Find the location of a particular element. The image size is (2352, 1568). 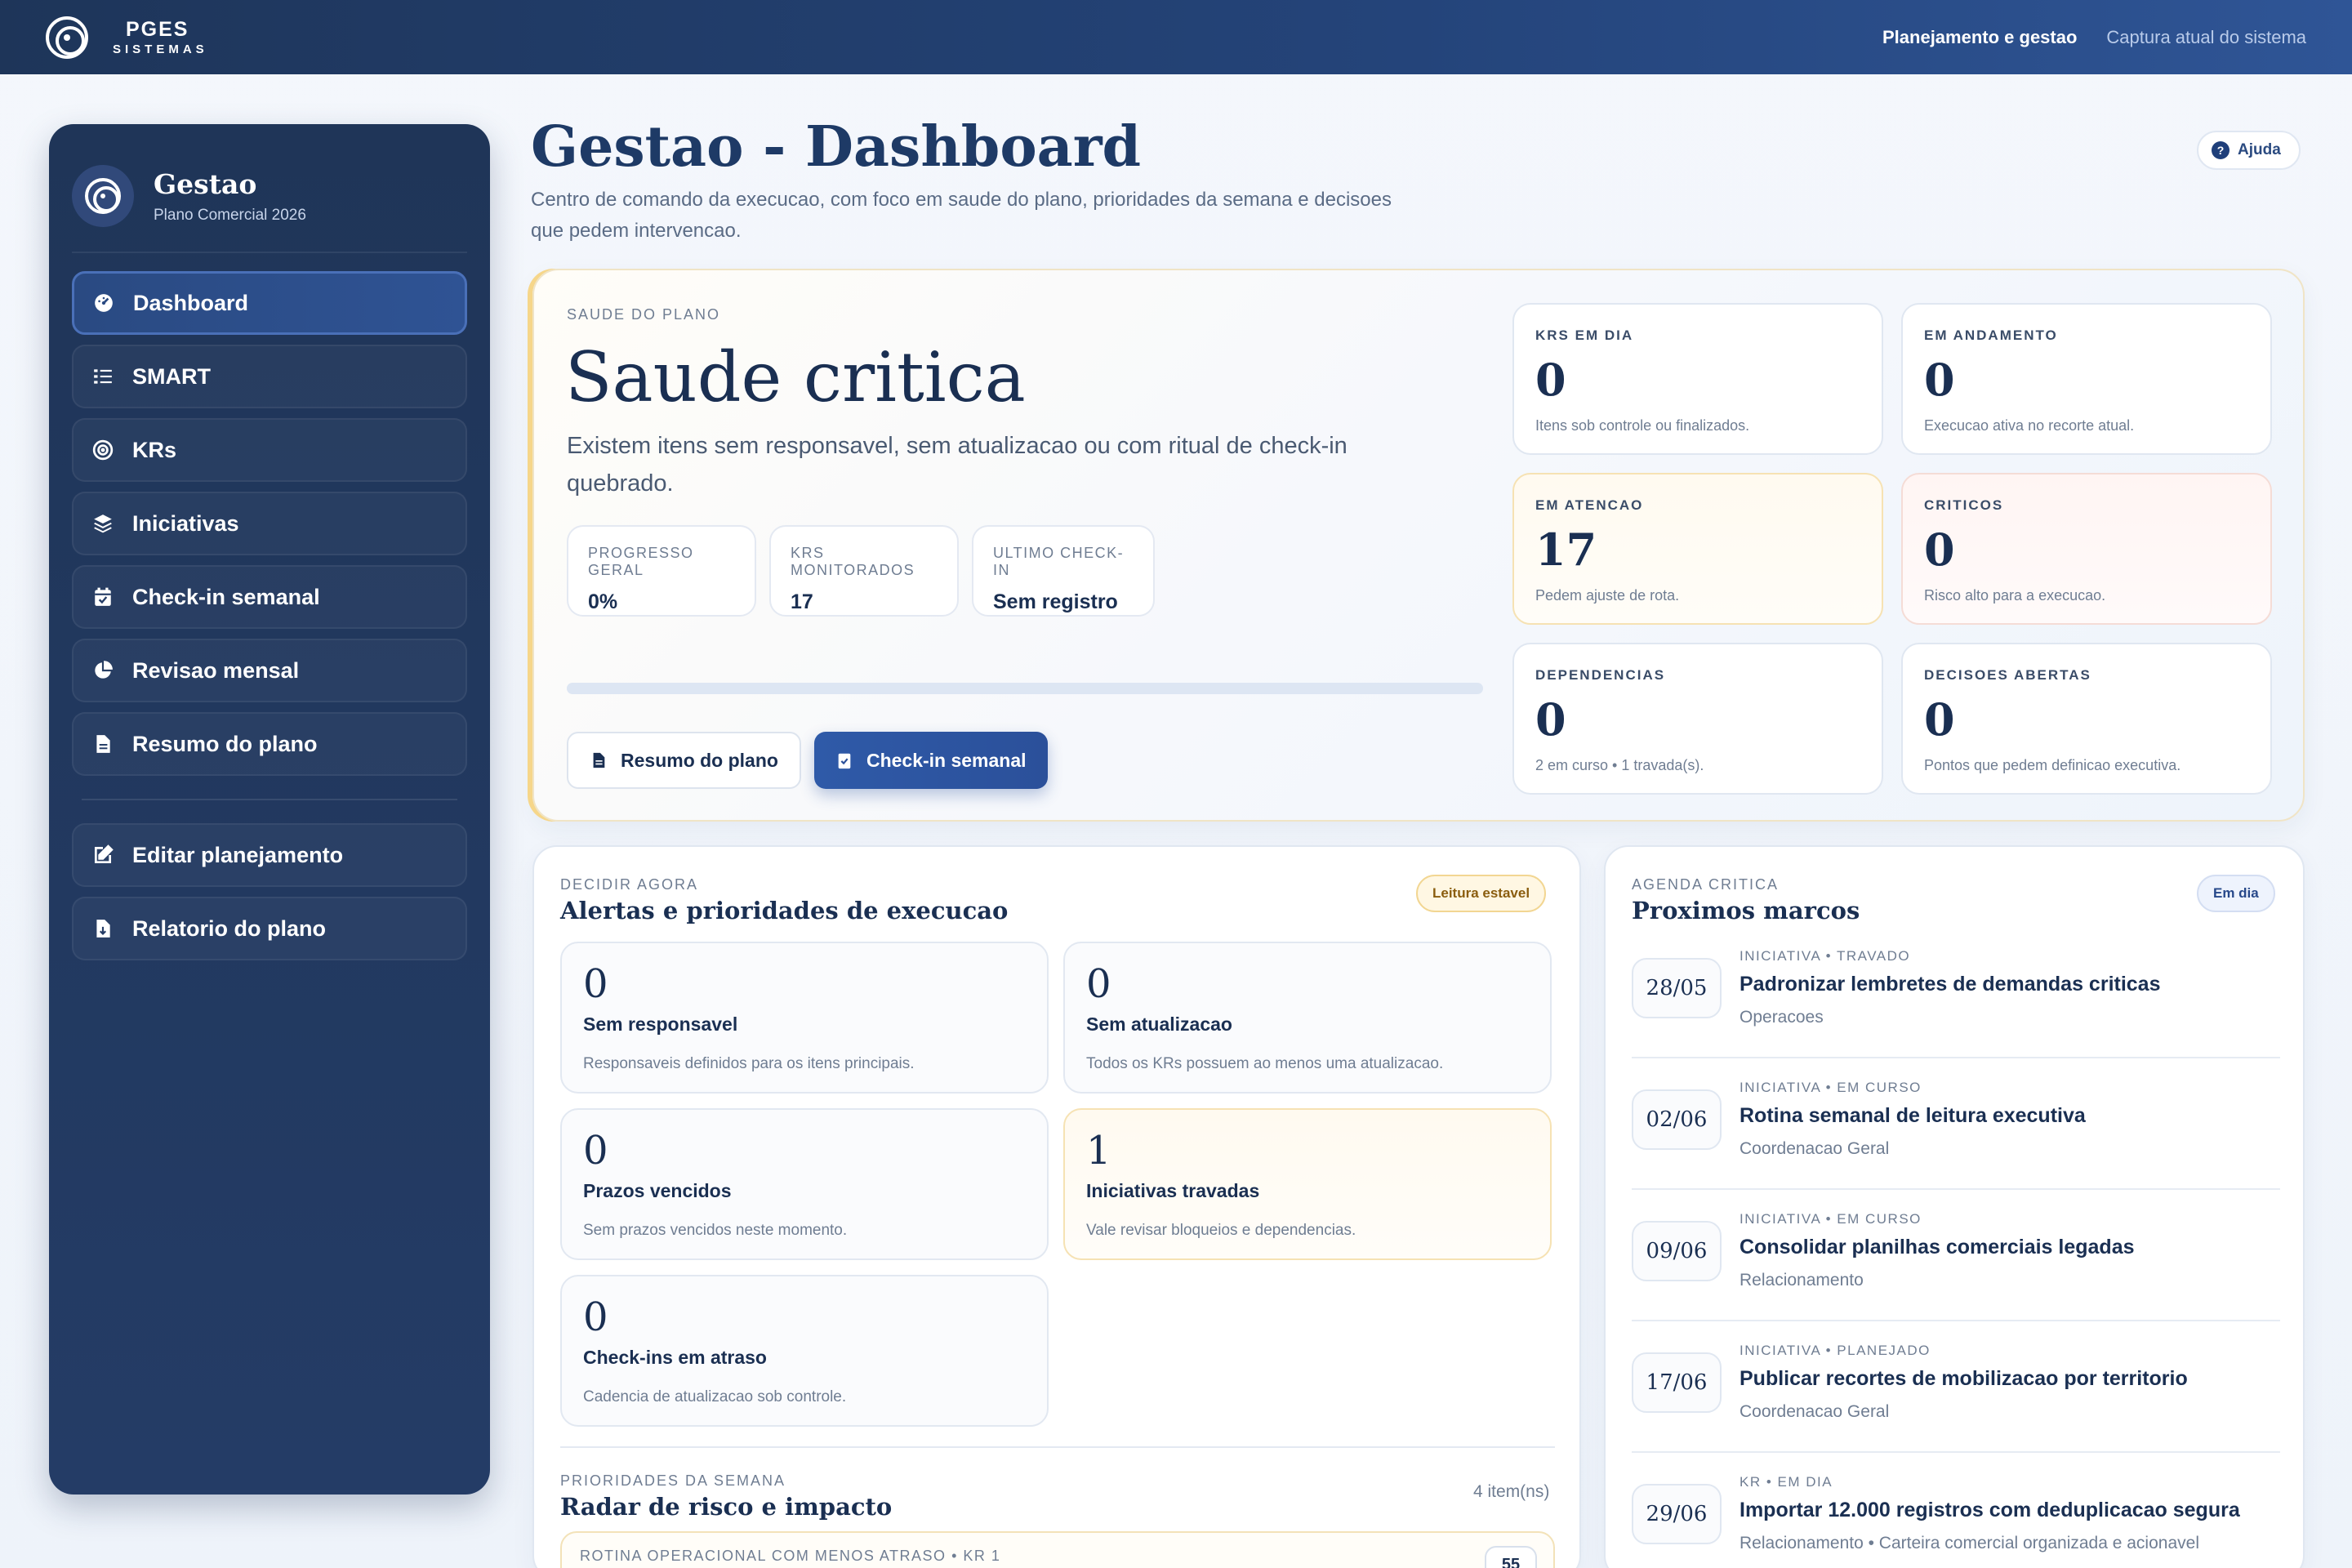

clipboard-check-icon is located at coordinates (844, 761).